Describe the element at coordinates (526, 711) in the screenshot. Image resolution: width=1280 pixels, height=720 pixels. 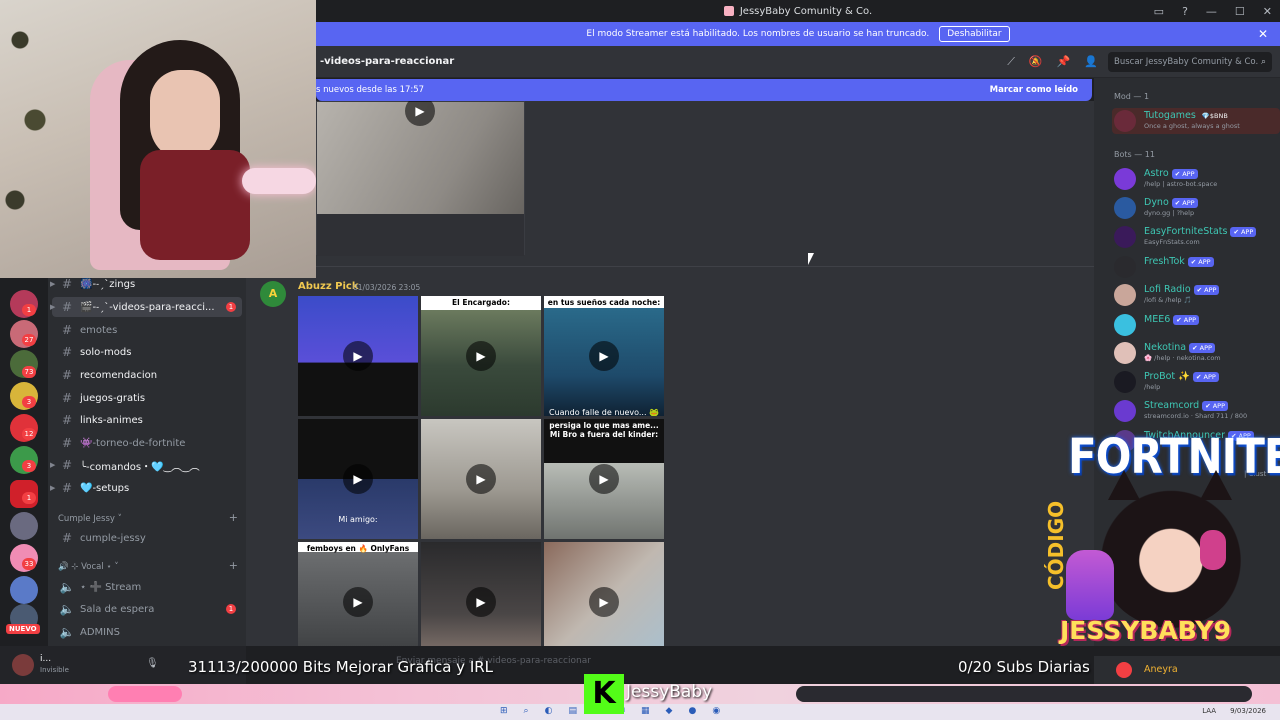
I see `search-icon: ⌕` at that location.